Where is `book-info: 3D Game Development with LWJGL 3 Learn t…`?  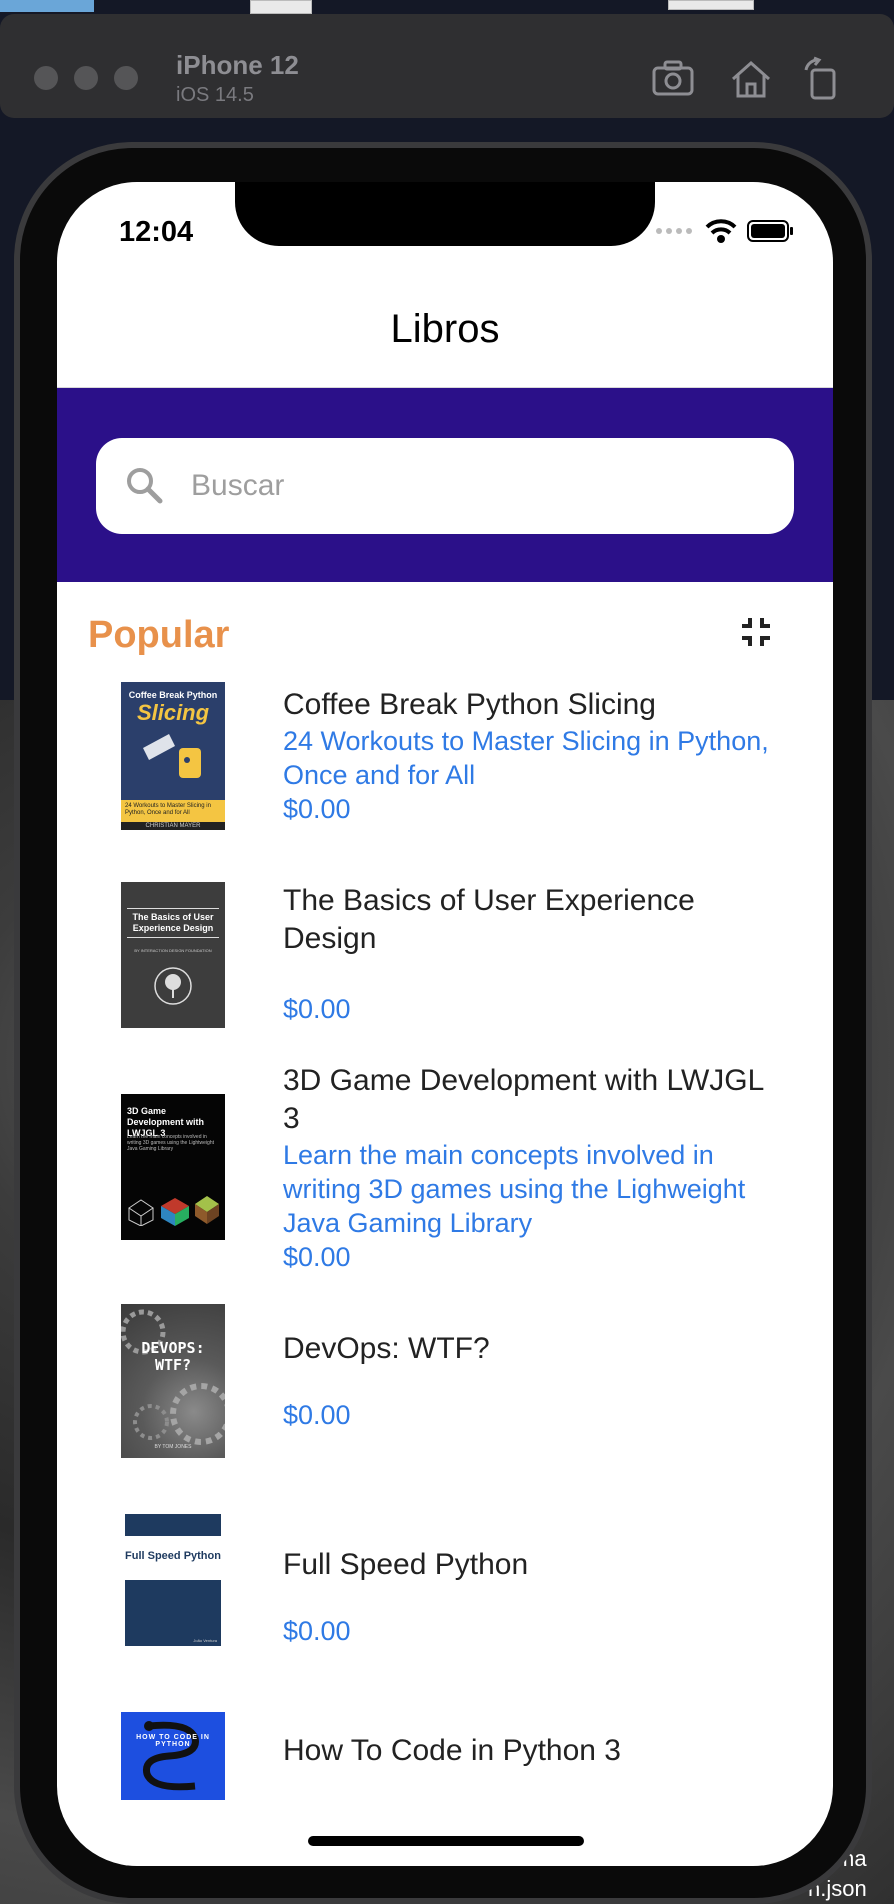 book-info: 3D Game Development with LWJGL 3 Learn t… is located at coordinates (533, 1168).